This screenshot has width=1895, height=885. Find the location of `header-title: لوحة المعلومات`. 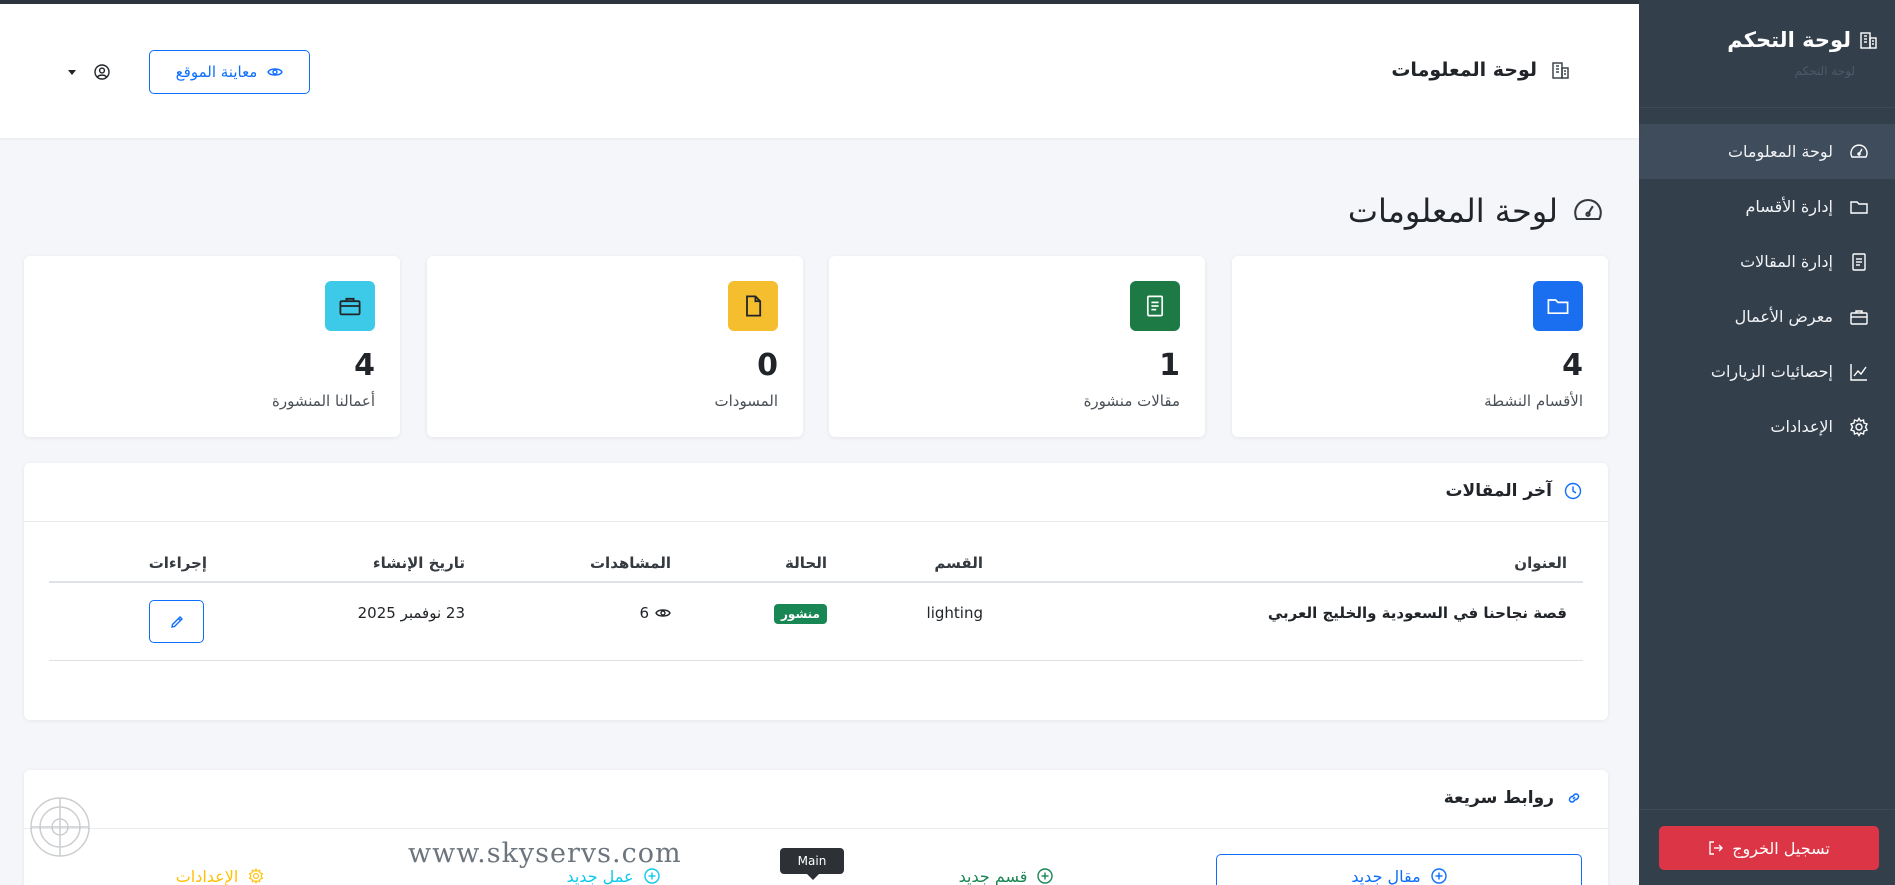

header-title: لوحة المعلومات is located at coordinates (1481, 70).